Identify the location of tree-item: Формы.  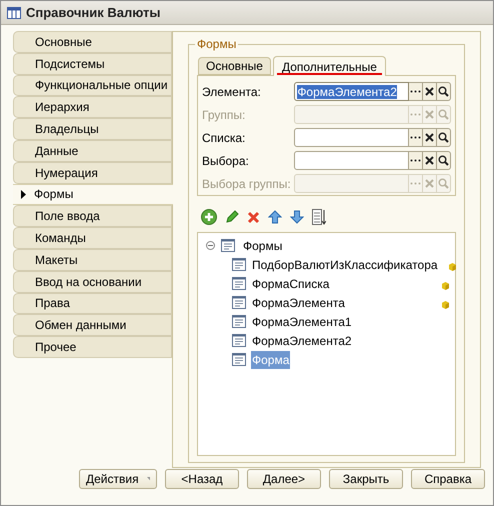
(262, 245).